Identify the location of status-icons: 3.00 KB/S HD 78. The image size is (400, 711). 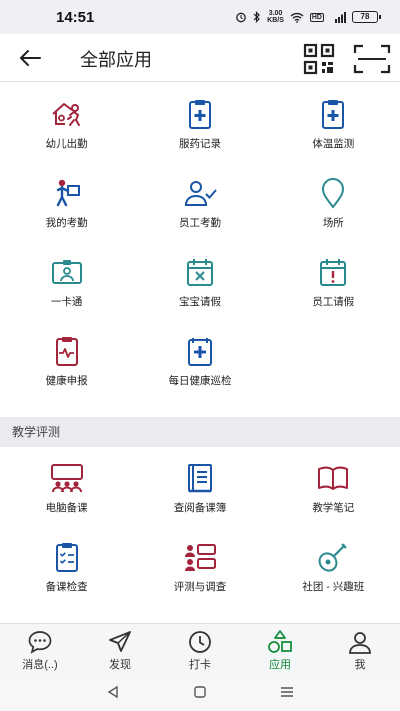
(308, 17).